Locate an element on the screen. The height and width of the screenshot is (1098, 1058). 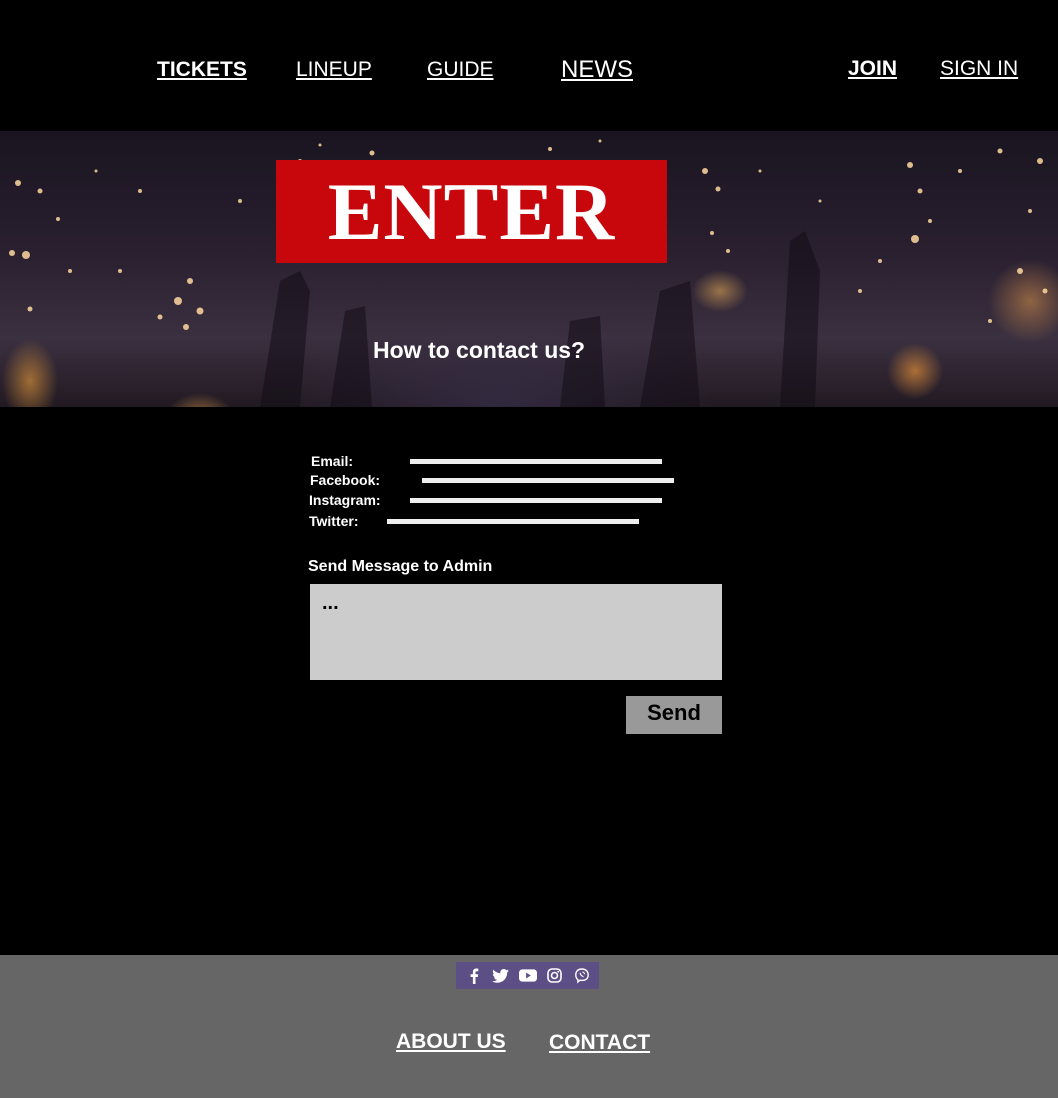
twitter-label: Twitter: is located at coordinates (334, 521).